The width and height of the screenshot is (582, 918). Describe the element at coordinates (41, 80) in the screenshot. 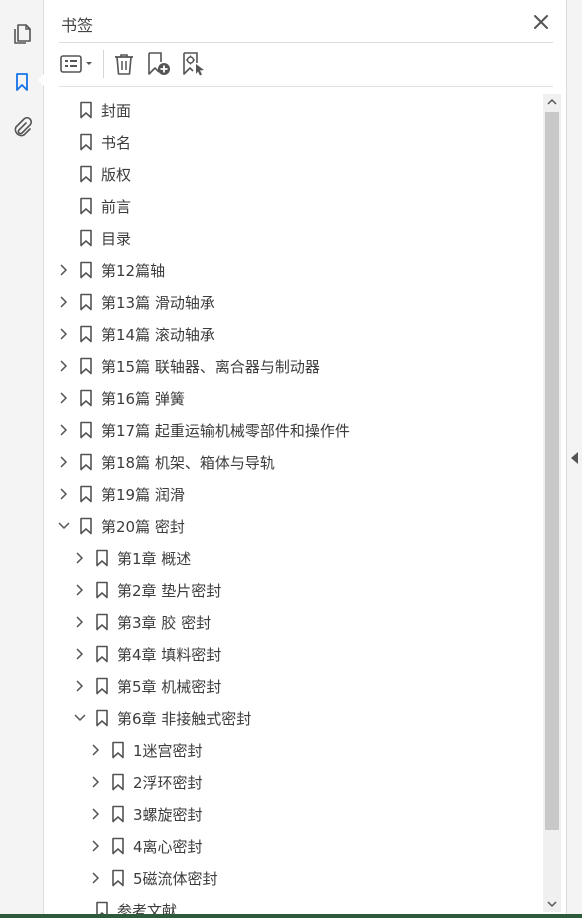

I see `active-panel-pointer` at that location.